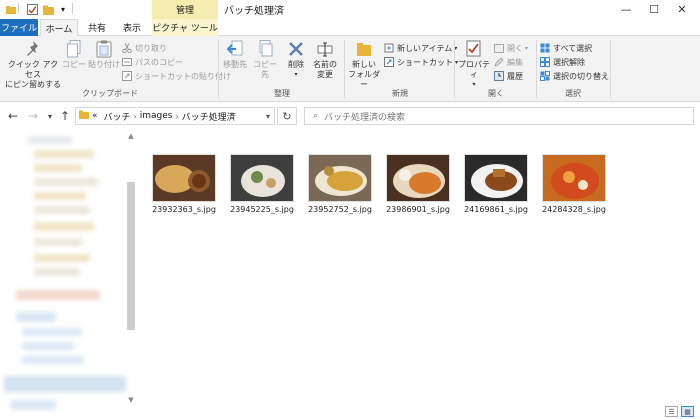  Describe the element at coordinates (573, 93) in the screenshot. I see `group-label-select: 選択` at that location.